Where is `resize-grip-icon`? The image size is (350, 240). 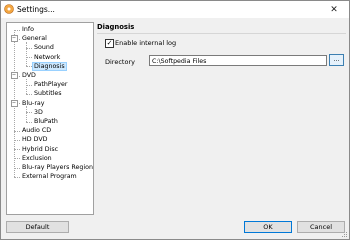 resize-grip-icon is located at coordinates (344, 234).